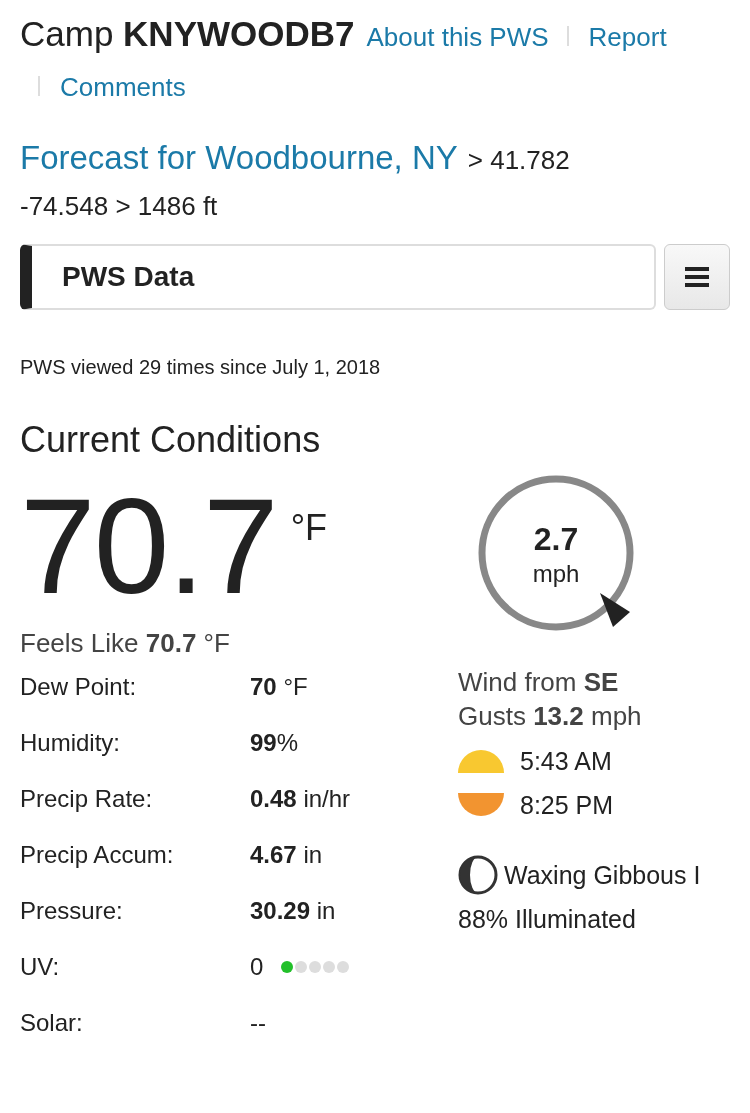  I want to click on moon-icon, so click(478, 875).